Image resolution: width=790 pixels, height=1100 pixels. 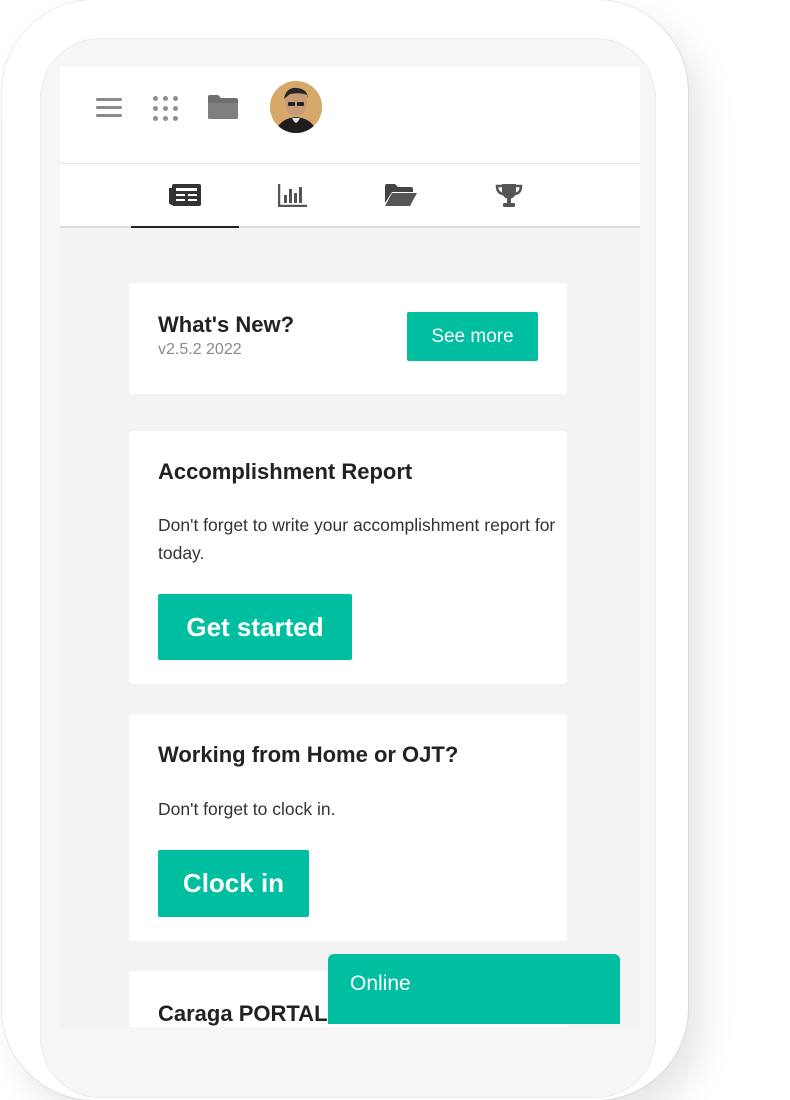 I want to click on wfh-description: Don't forget to clock in., so click(x=247, y=809).